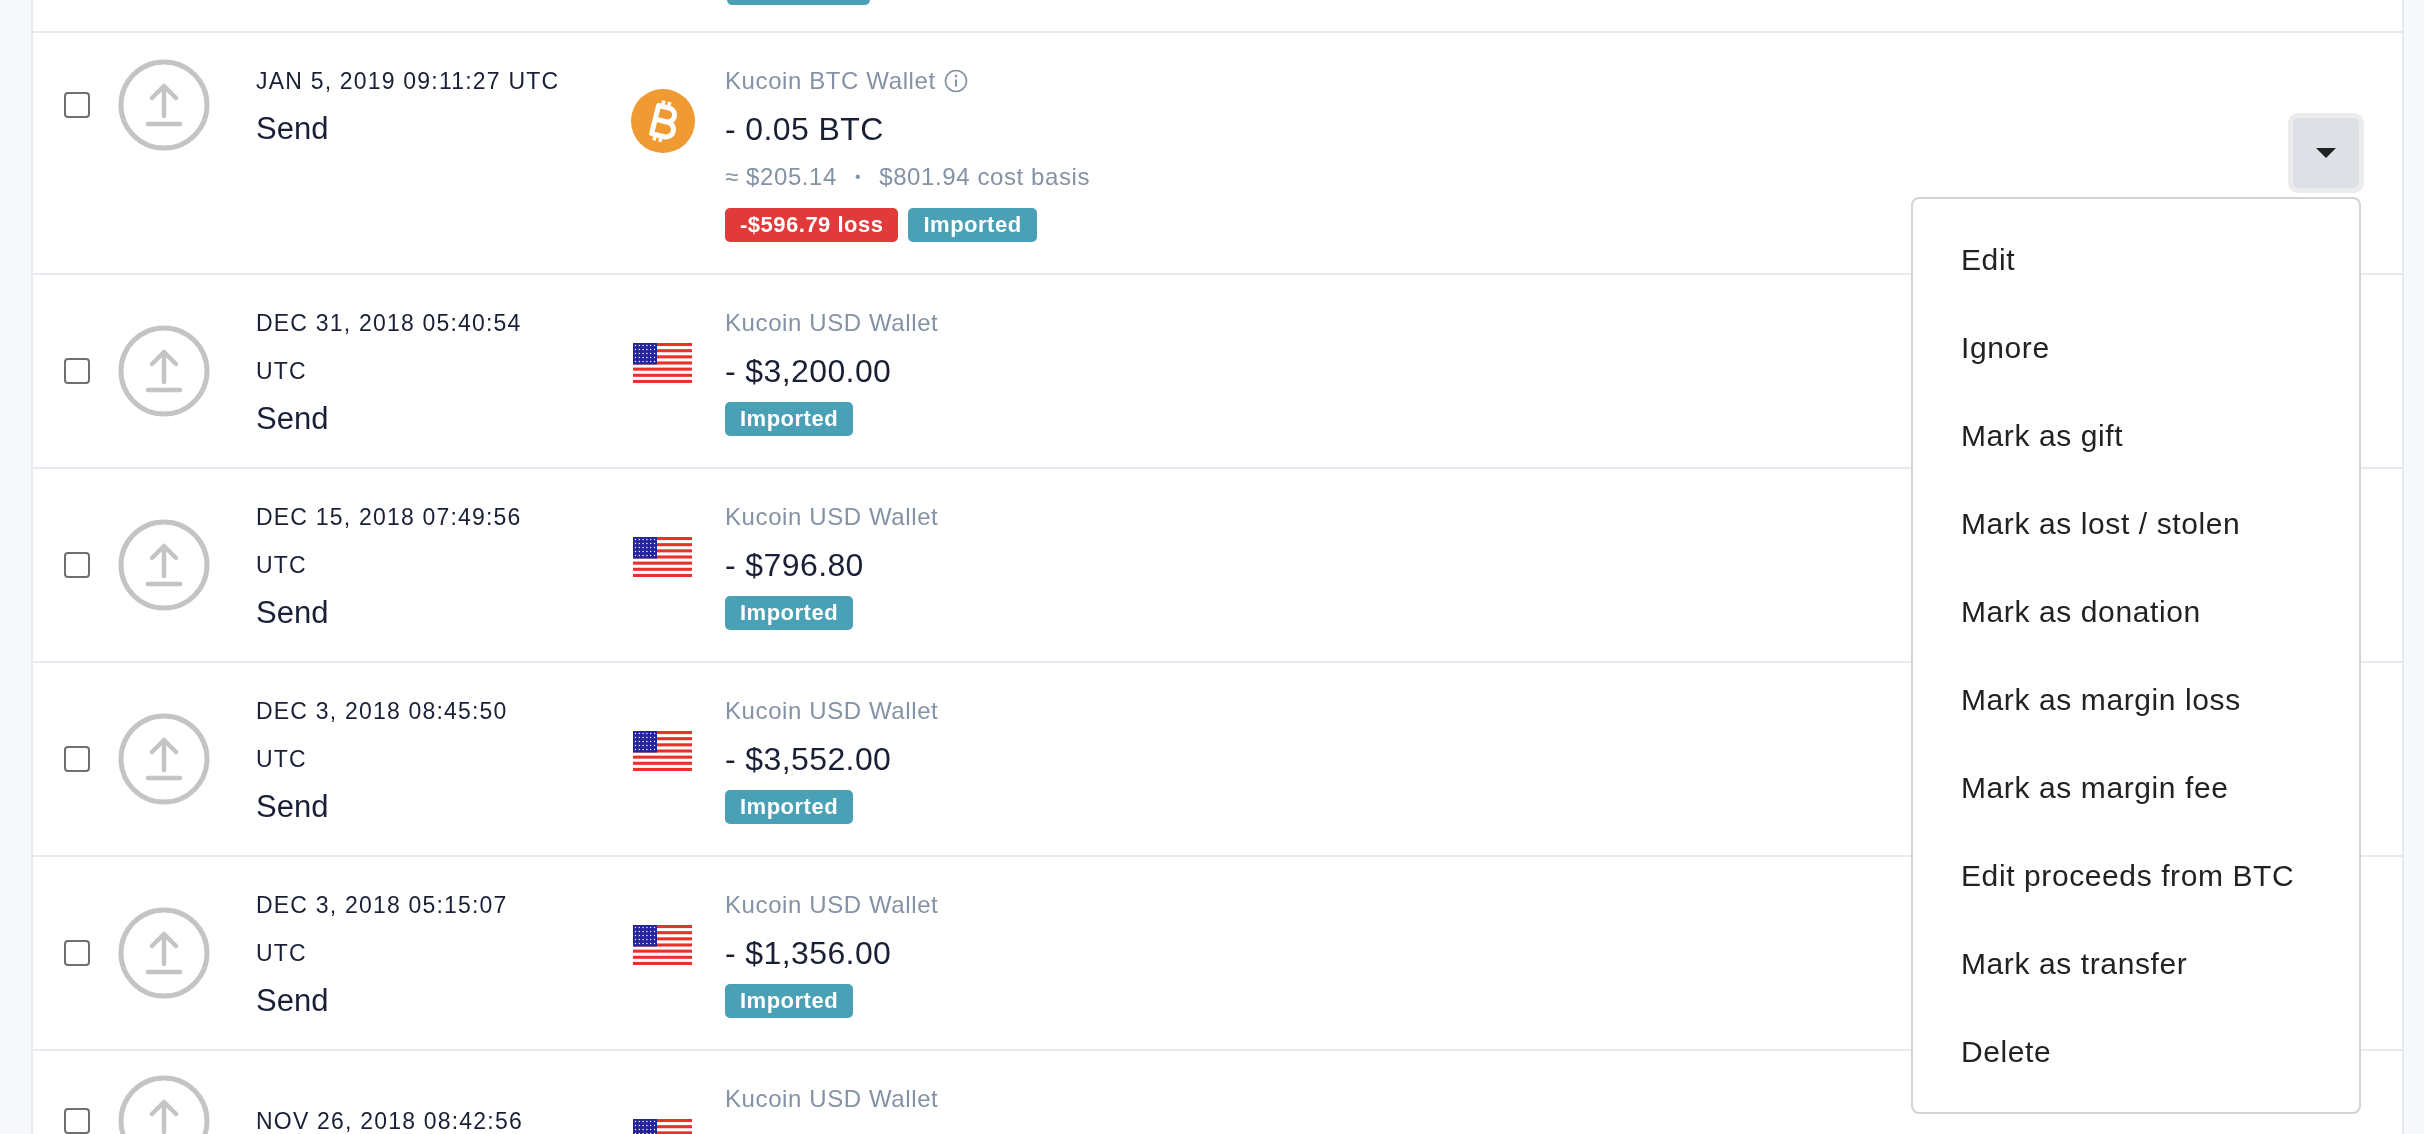  I want to click on menu-item: Mark as transfer, so click(2136, 964).